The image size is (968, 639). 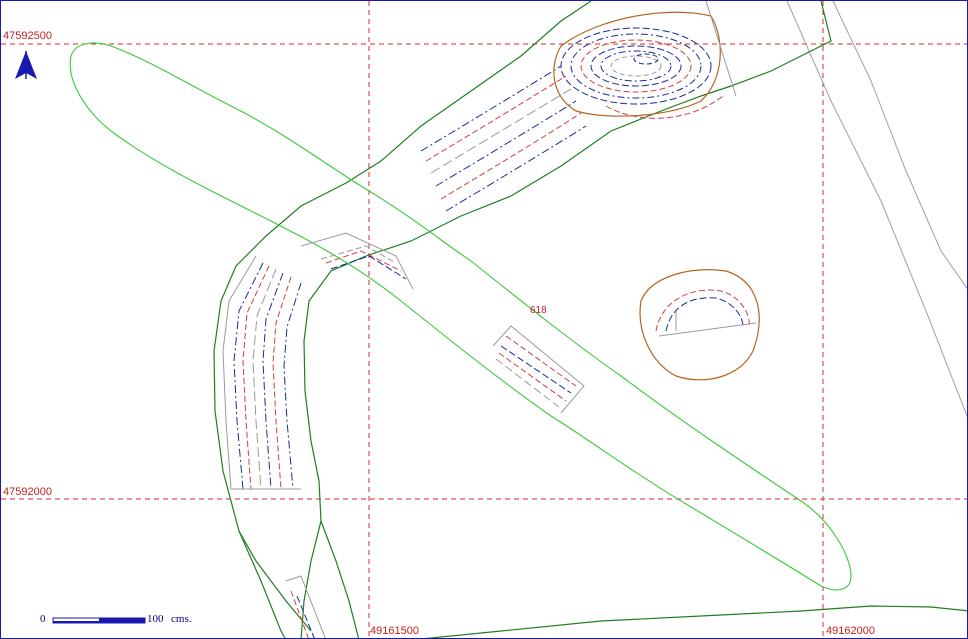 What do you see at coordinates (699, 325) in the screenshot?
I see `pit-round` at bounding box center [699, 325].